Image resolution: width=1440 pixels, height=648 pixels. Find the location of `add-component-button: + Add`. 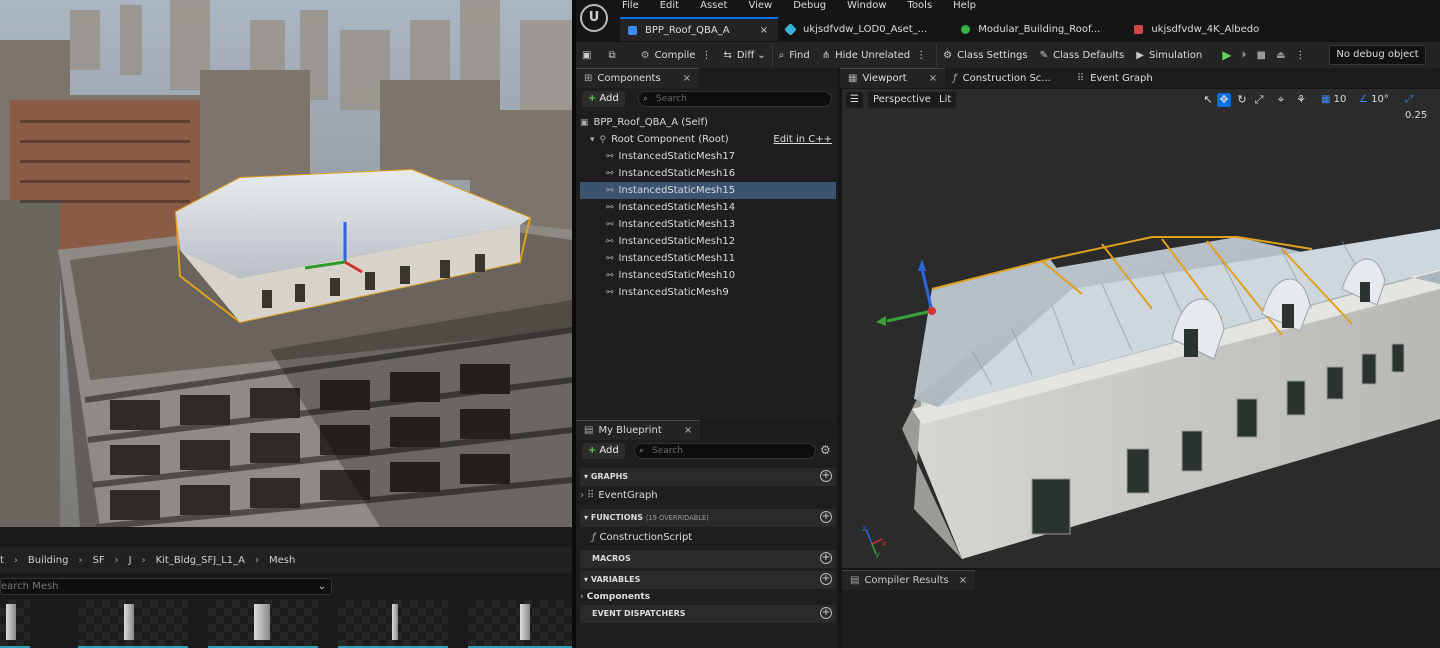

add-component-button: + Add is located at coordinates (603, 99).